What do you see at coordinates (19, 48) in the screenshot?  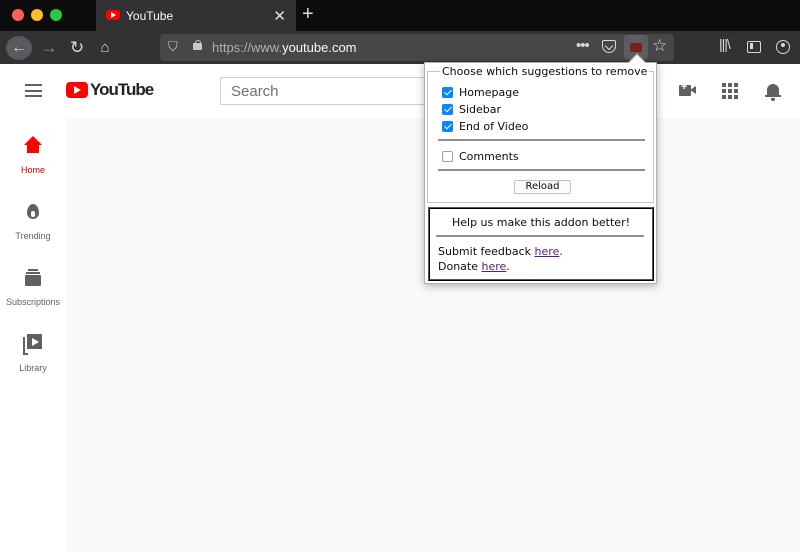 I see `back-button: ←` at bounding box center [19, 48].